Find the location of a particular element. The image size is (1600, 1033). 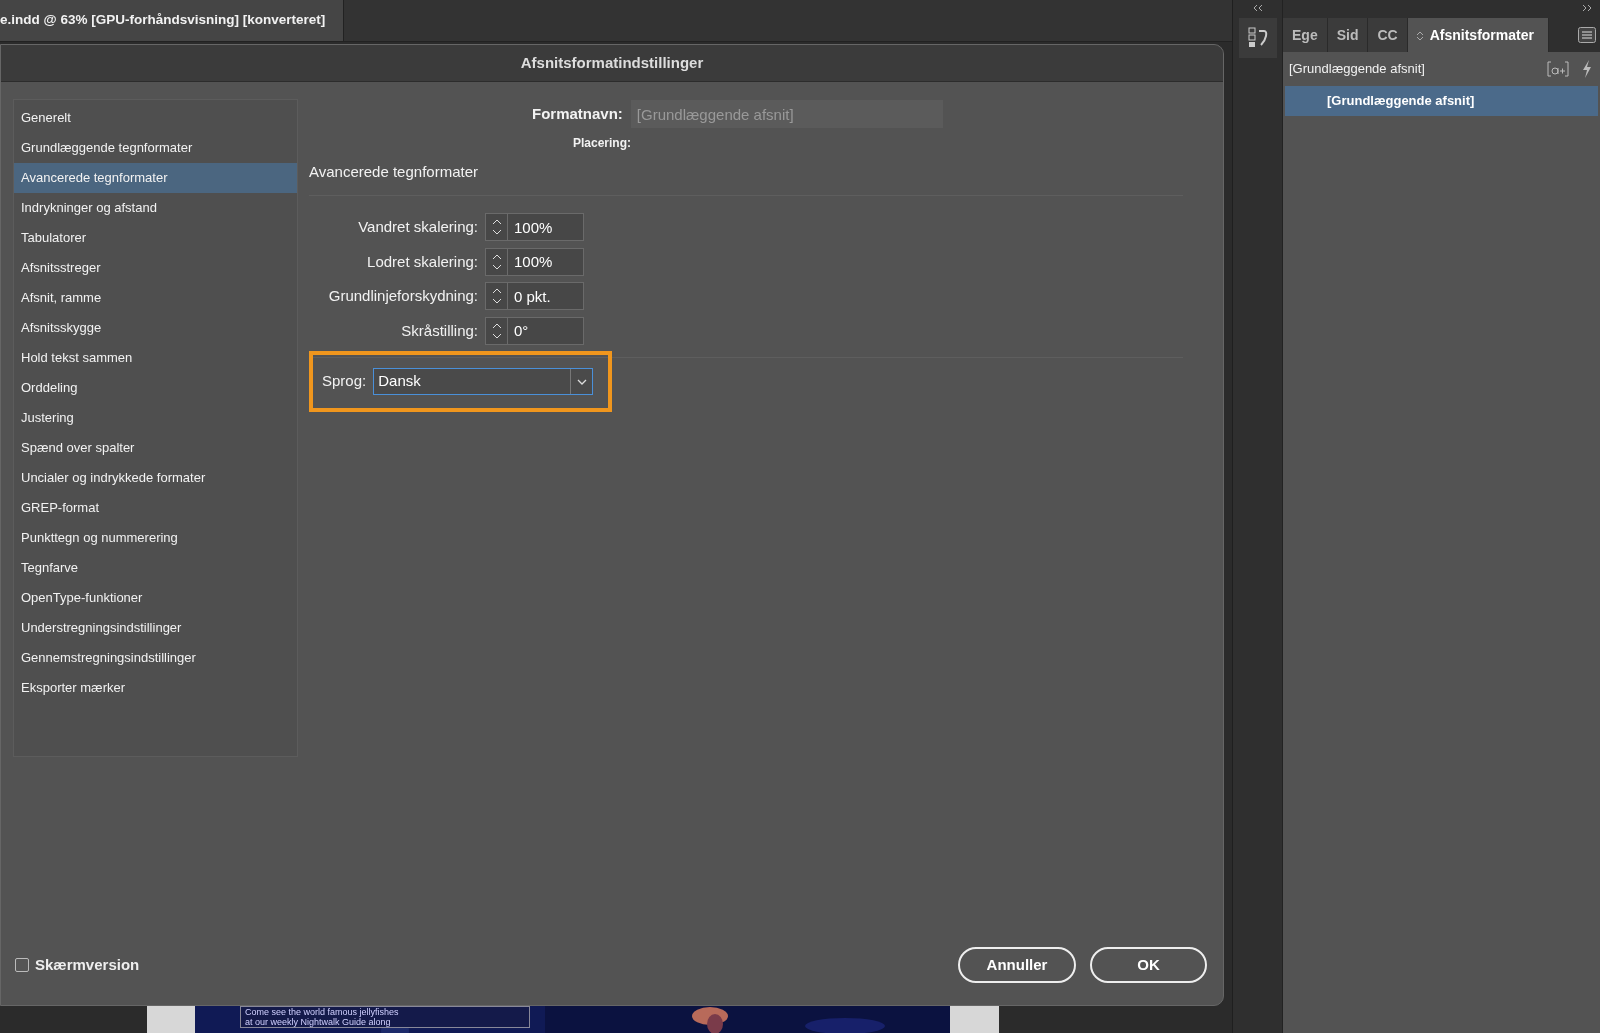

panel-tab: Sid is located at coordinates (1348, 35).